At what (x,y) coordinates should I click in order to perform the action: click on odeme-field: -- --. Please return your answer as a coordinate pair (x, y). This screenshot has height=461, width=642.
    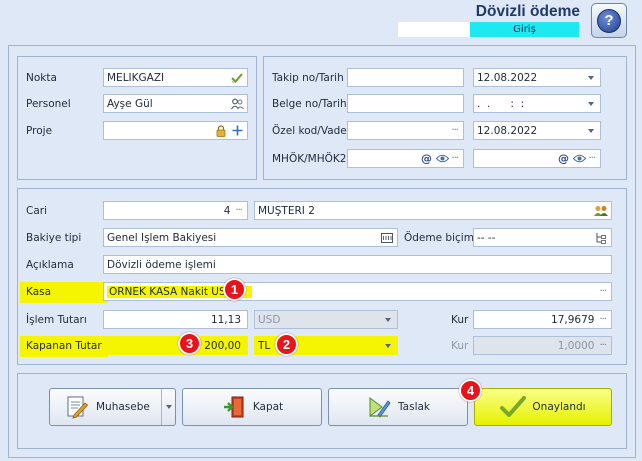
    Looking at the image, I should click on (542, 237).